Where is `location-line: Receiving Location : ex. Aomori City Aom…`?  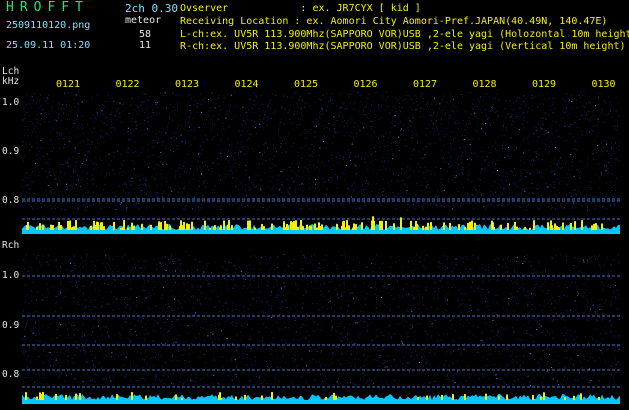
location-line: Receiving Location : ex. Aomori City Aom… is located at coordinates (394, 21).